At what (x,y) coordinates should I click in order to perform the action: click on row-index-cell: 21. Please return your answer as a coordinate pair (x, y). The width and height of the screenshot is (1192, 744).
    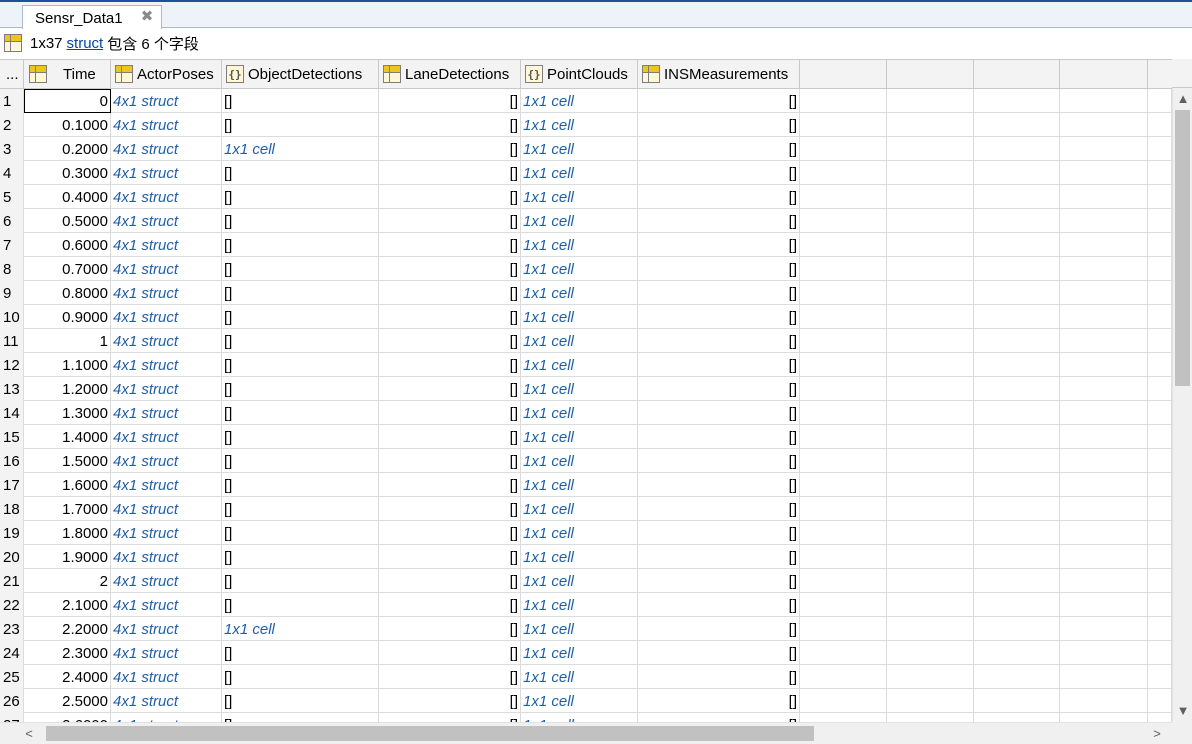
    Looking at the image, I should click on (12, 581).